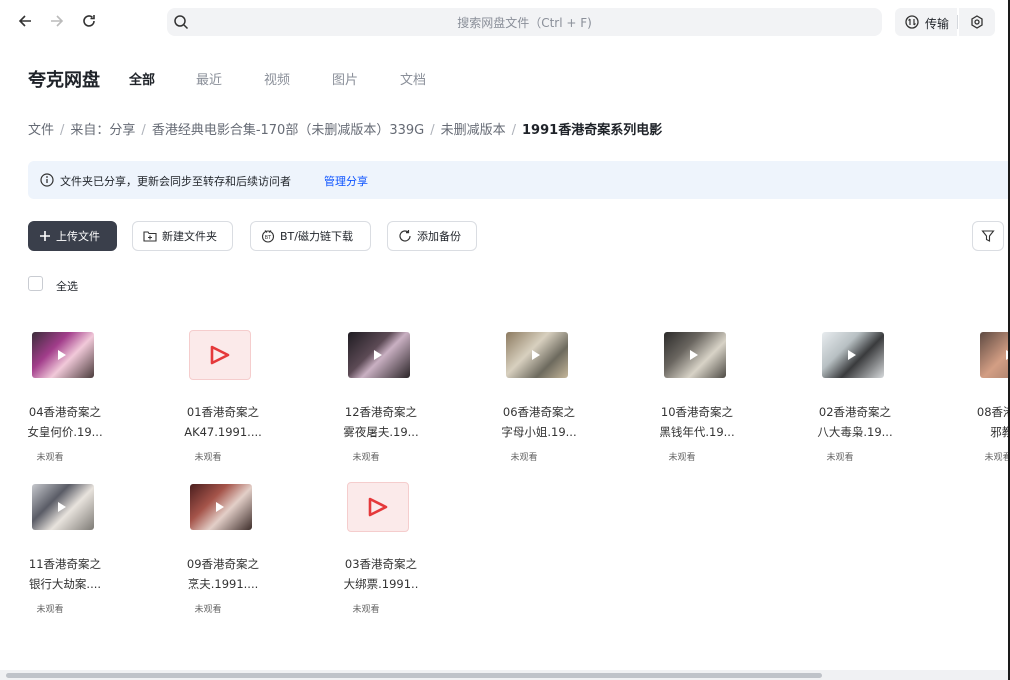 This screenshot has width=1010, height=680. Describe the element at coordinates (957, 22) in the screenshot. I see `toolbar-divider` at that location.